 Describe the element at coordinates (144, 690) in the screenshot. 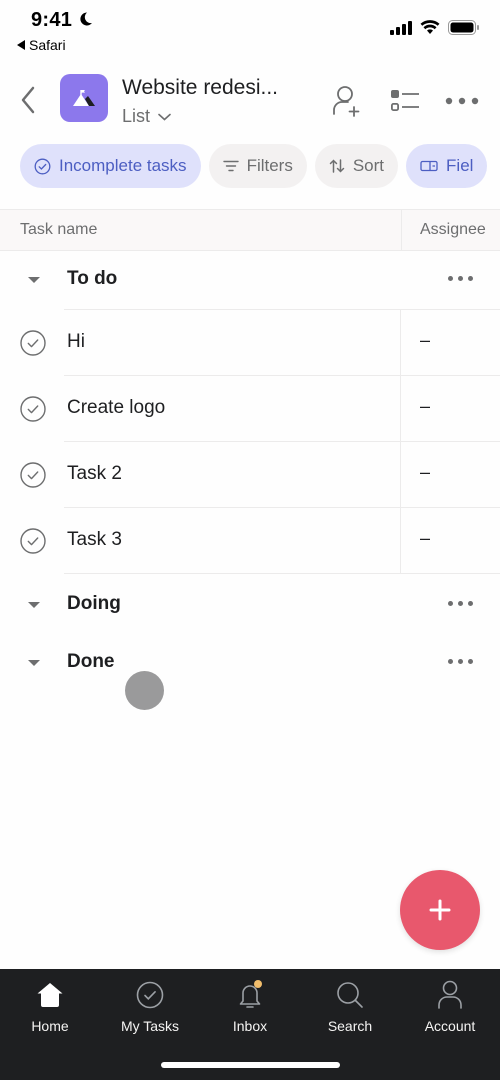

I see `touch-indicator` at that location.